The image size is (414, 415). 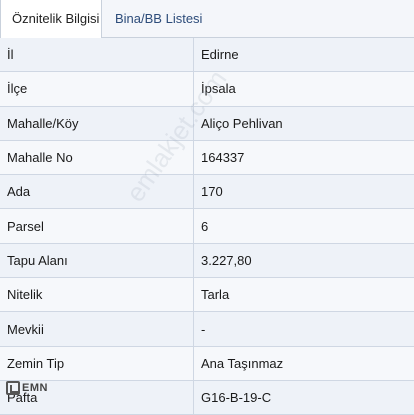 I want to click on table-row: Mahalle/Köy Aliço Pehlivan, so click(x=207, y=123).